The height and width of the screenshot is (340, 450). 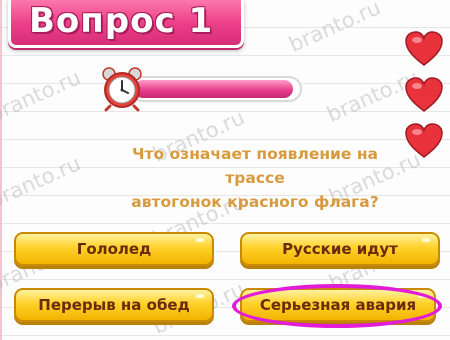 I want to click on timer-bar-fill, so click(x=213, y=89).